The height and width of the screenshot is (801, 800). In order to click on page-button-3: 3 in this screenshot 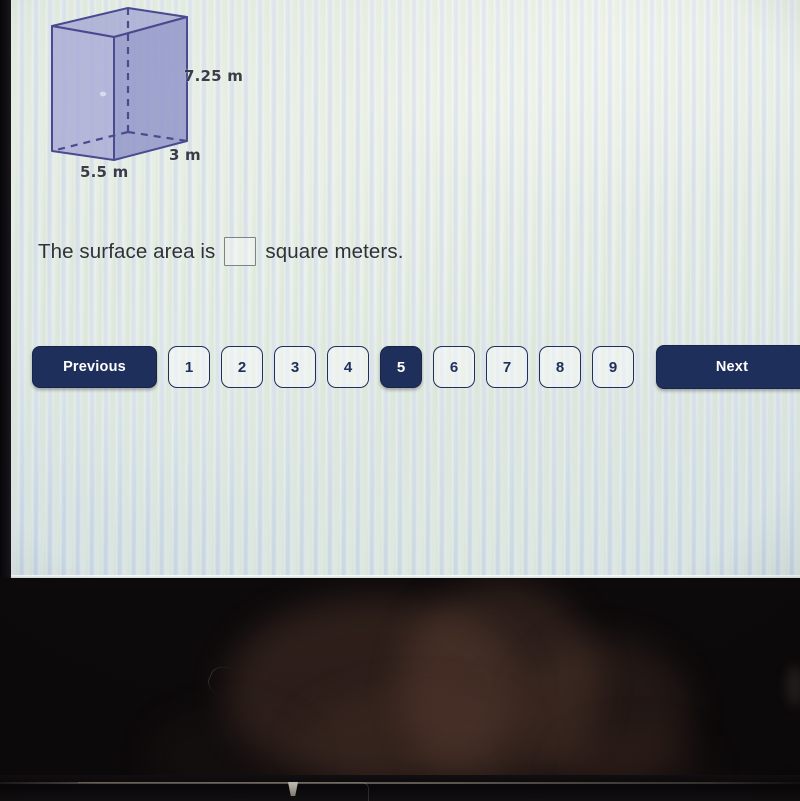, I will do `click(295, 367)`.